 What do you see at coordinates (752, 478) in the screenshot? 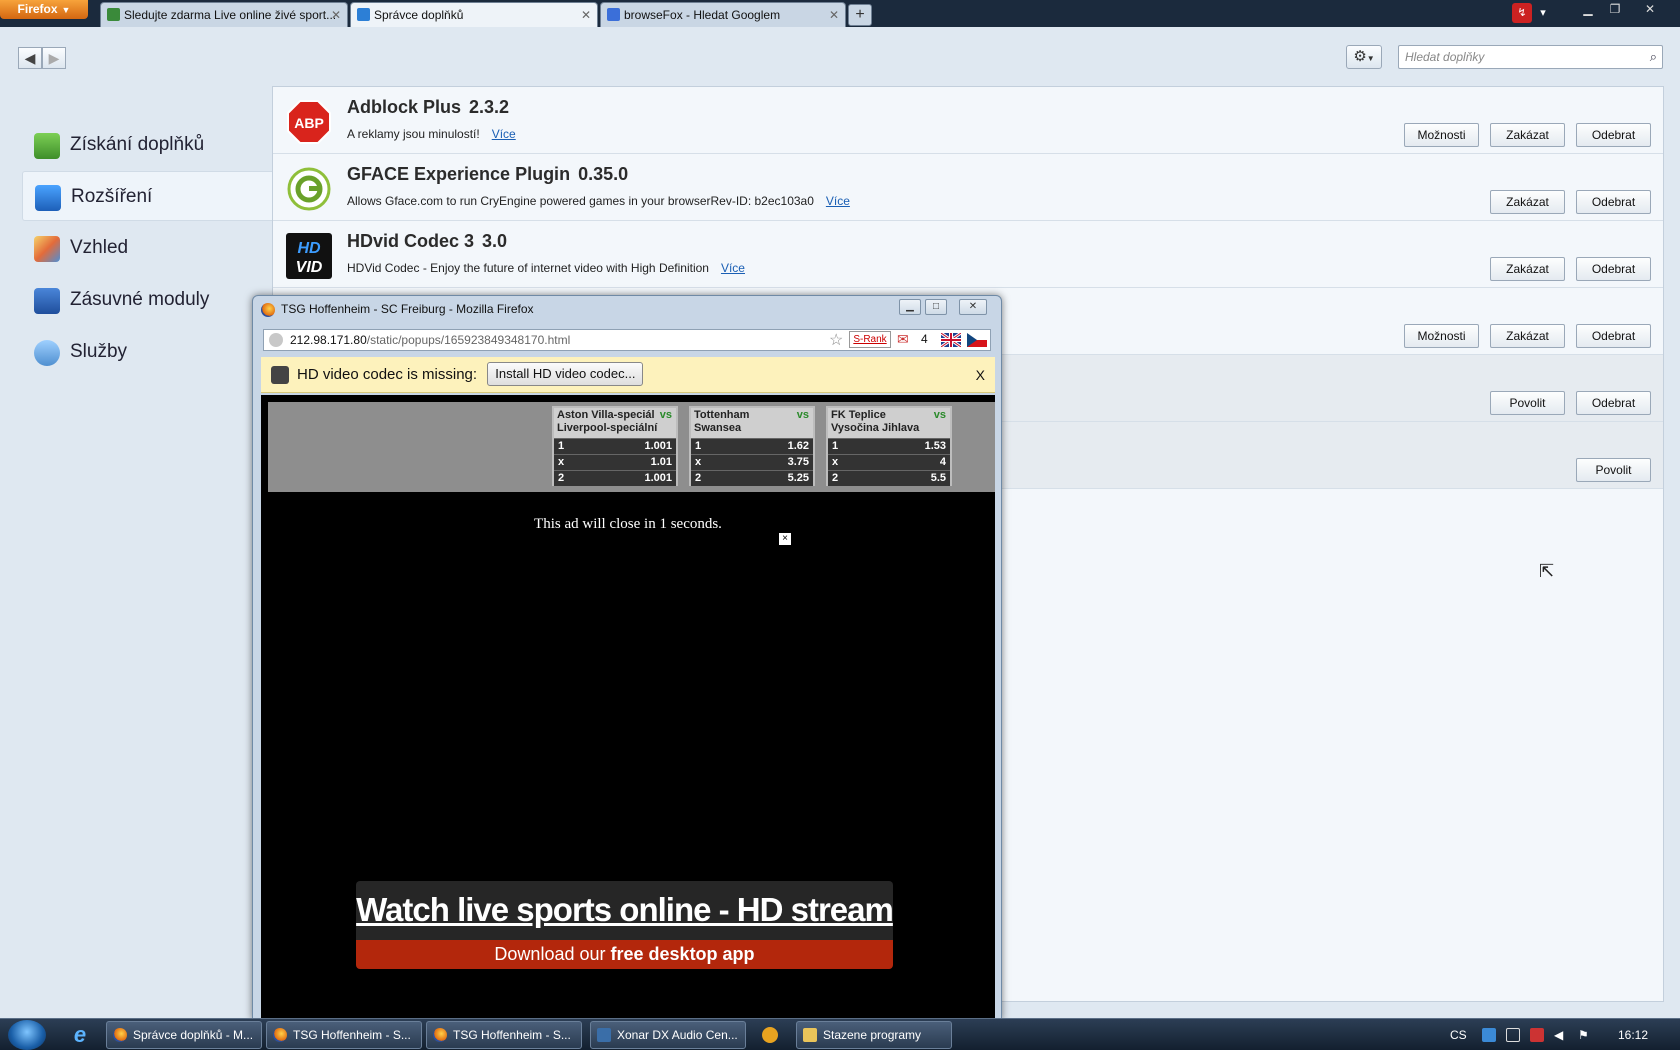
I see `odds-row: 2 5.25` at bounding box center [752, 478].